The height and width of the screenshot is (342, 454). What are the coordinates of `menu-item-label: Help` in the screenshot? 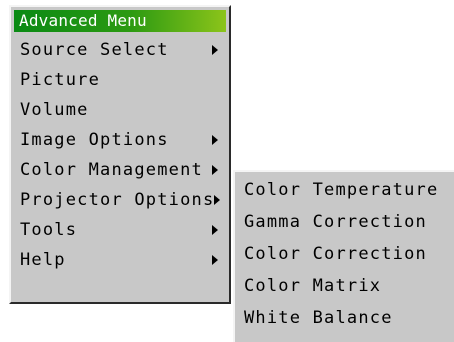 It's located at (43, 260).